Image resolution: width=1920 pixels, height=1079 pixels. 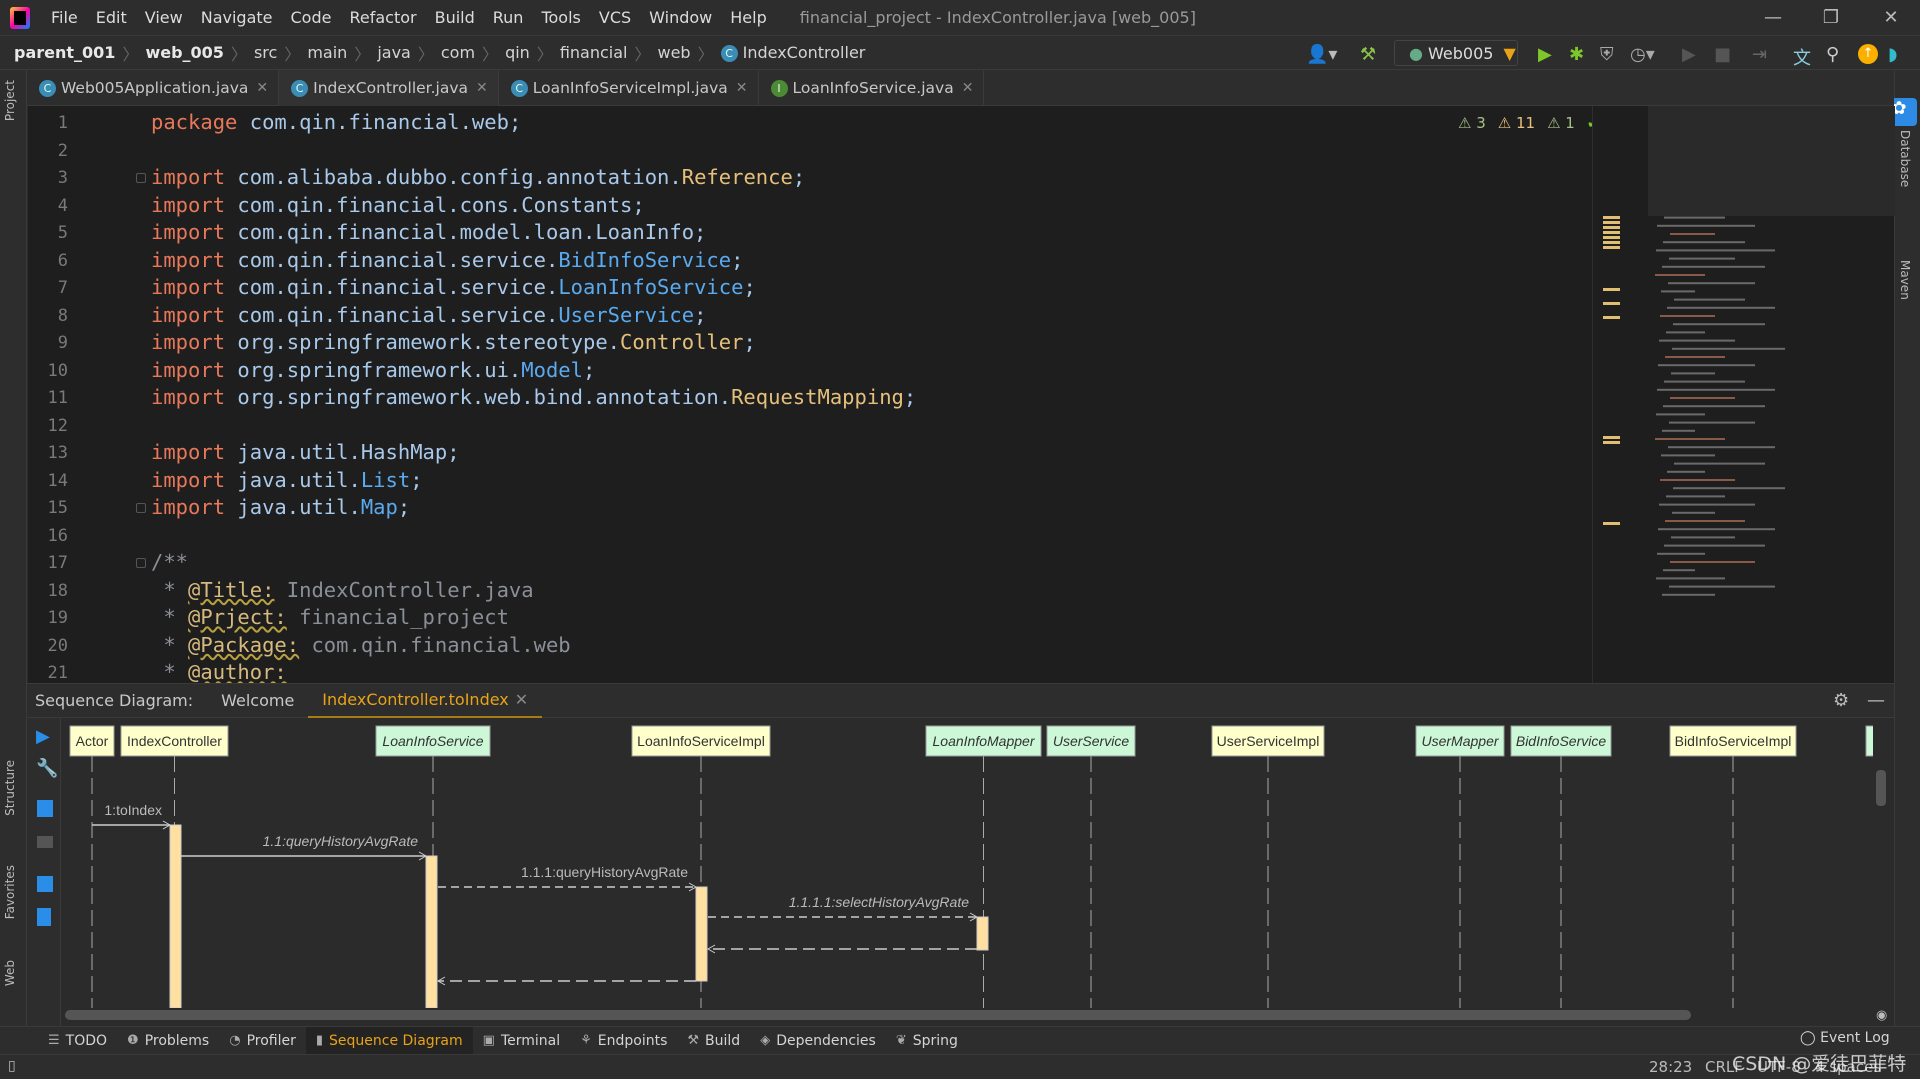 What do you see at coordinates (164, 17) in the screenshot?
I see `menu-view: View` at bounding box center [164, 17].